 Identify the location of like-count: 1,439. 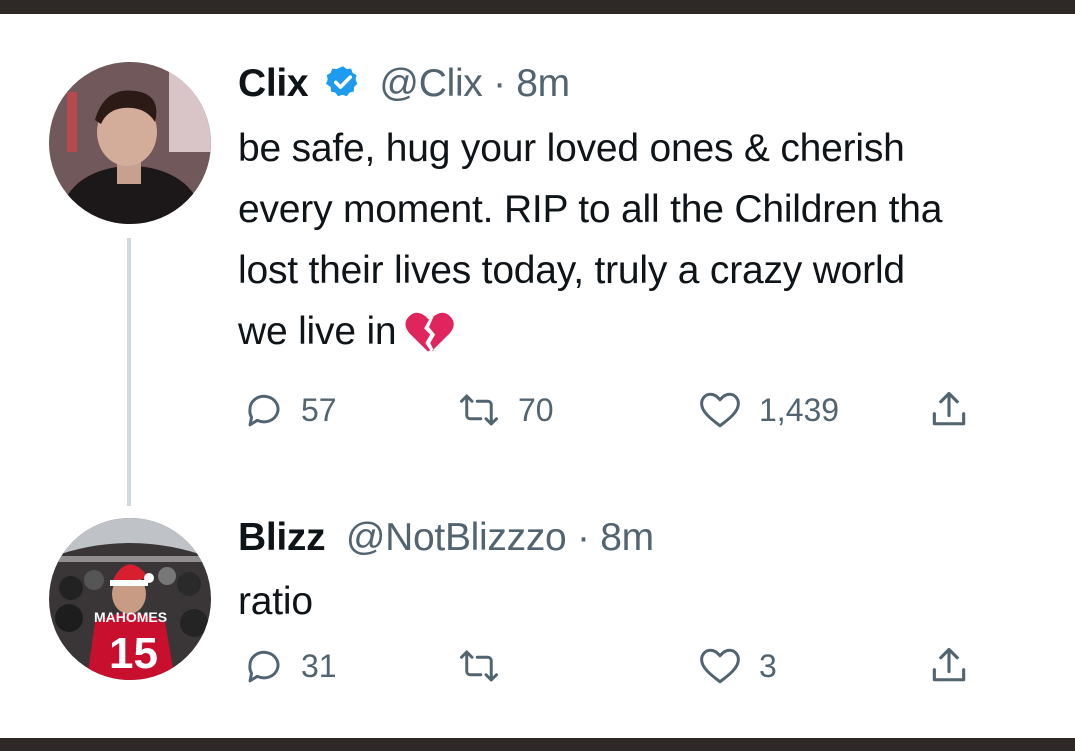
(799, 409).